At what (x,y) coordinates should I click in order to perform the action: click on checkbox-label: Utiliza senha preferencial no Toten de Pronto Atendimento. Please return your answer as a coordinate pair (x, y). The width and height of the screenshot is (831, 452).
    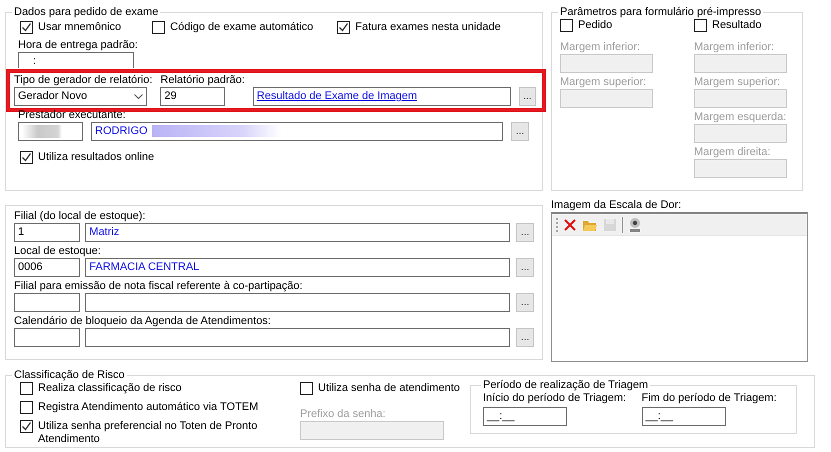
    Looking at the image, I should click on (148, 433).